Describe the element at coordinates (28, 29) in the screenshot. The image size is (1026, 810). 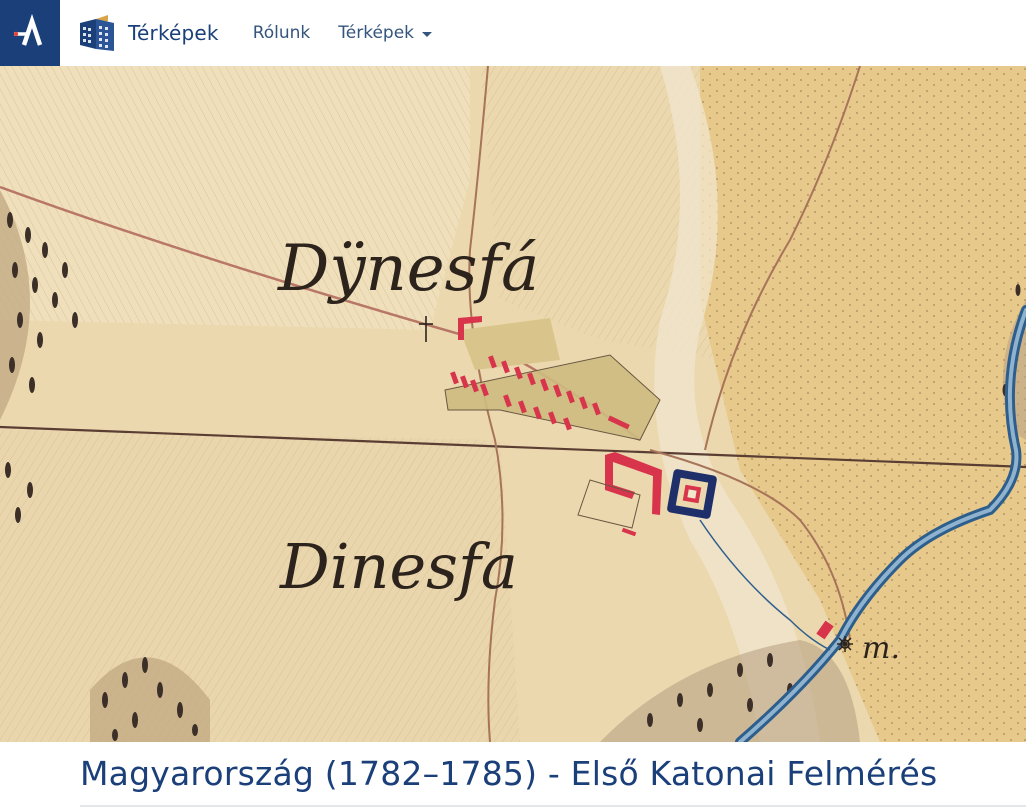
I see `arcanum-a-icon` at that location.